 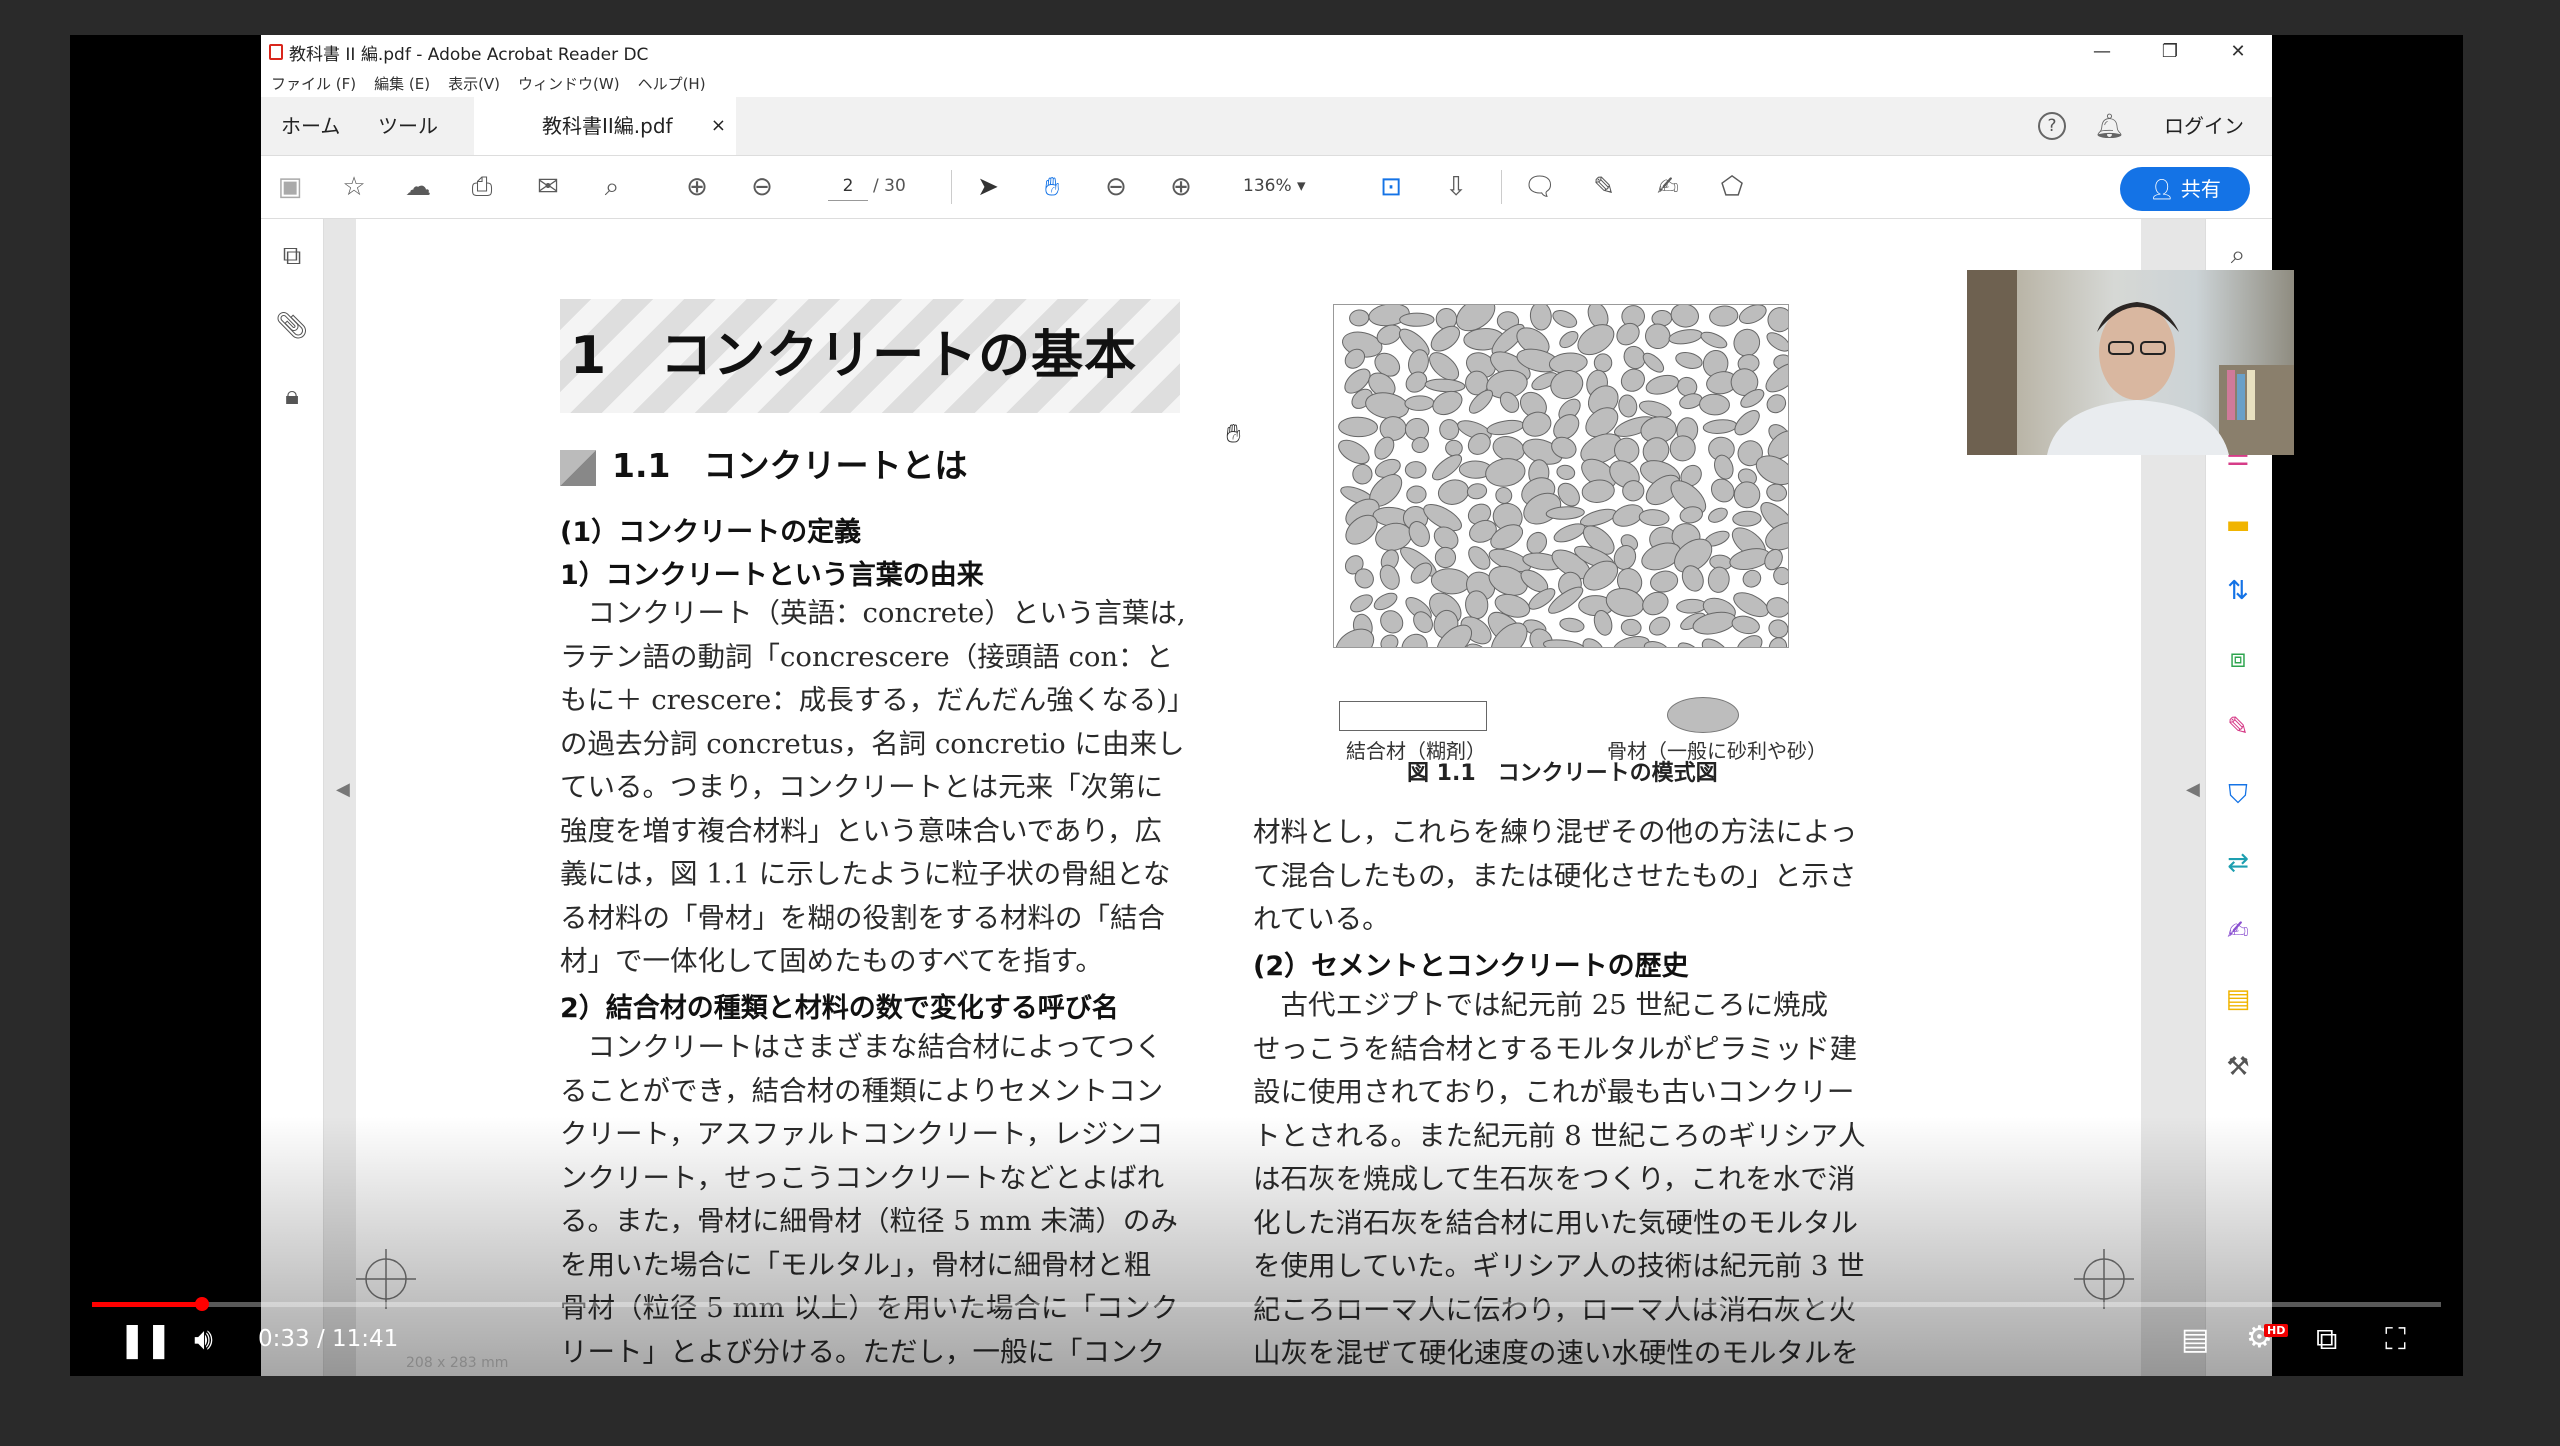 What do you see at coordinates (2395, 1339) in the screenshot?
I see `fullscreen-icon: ⛶` at bounding box center [2395, 1339].